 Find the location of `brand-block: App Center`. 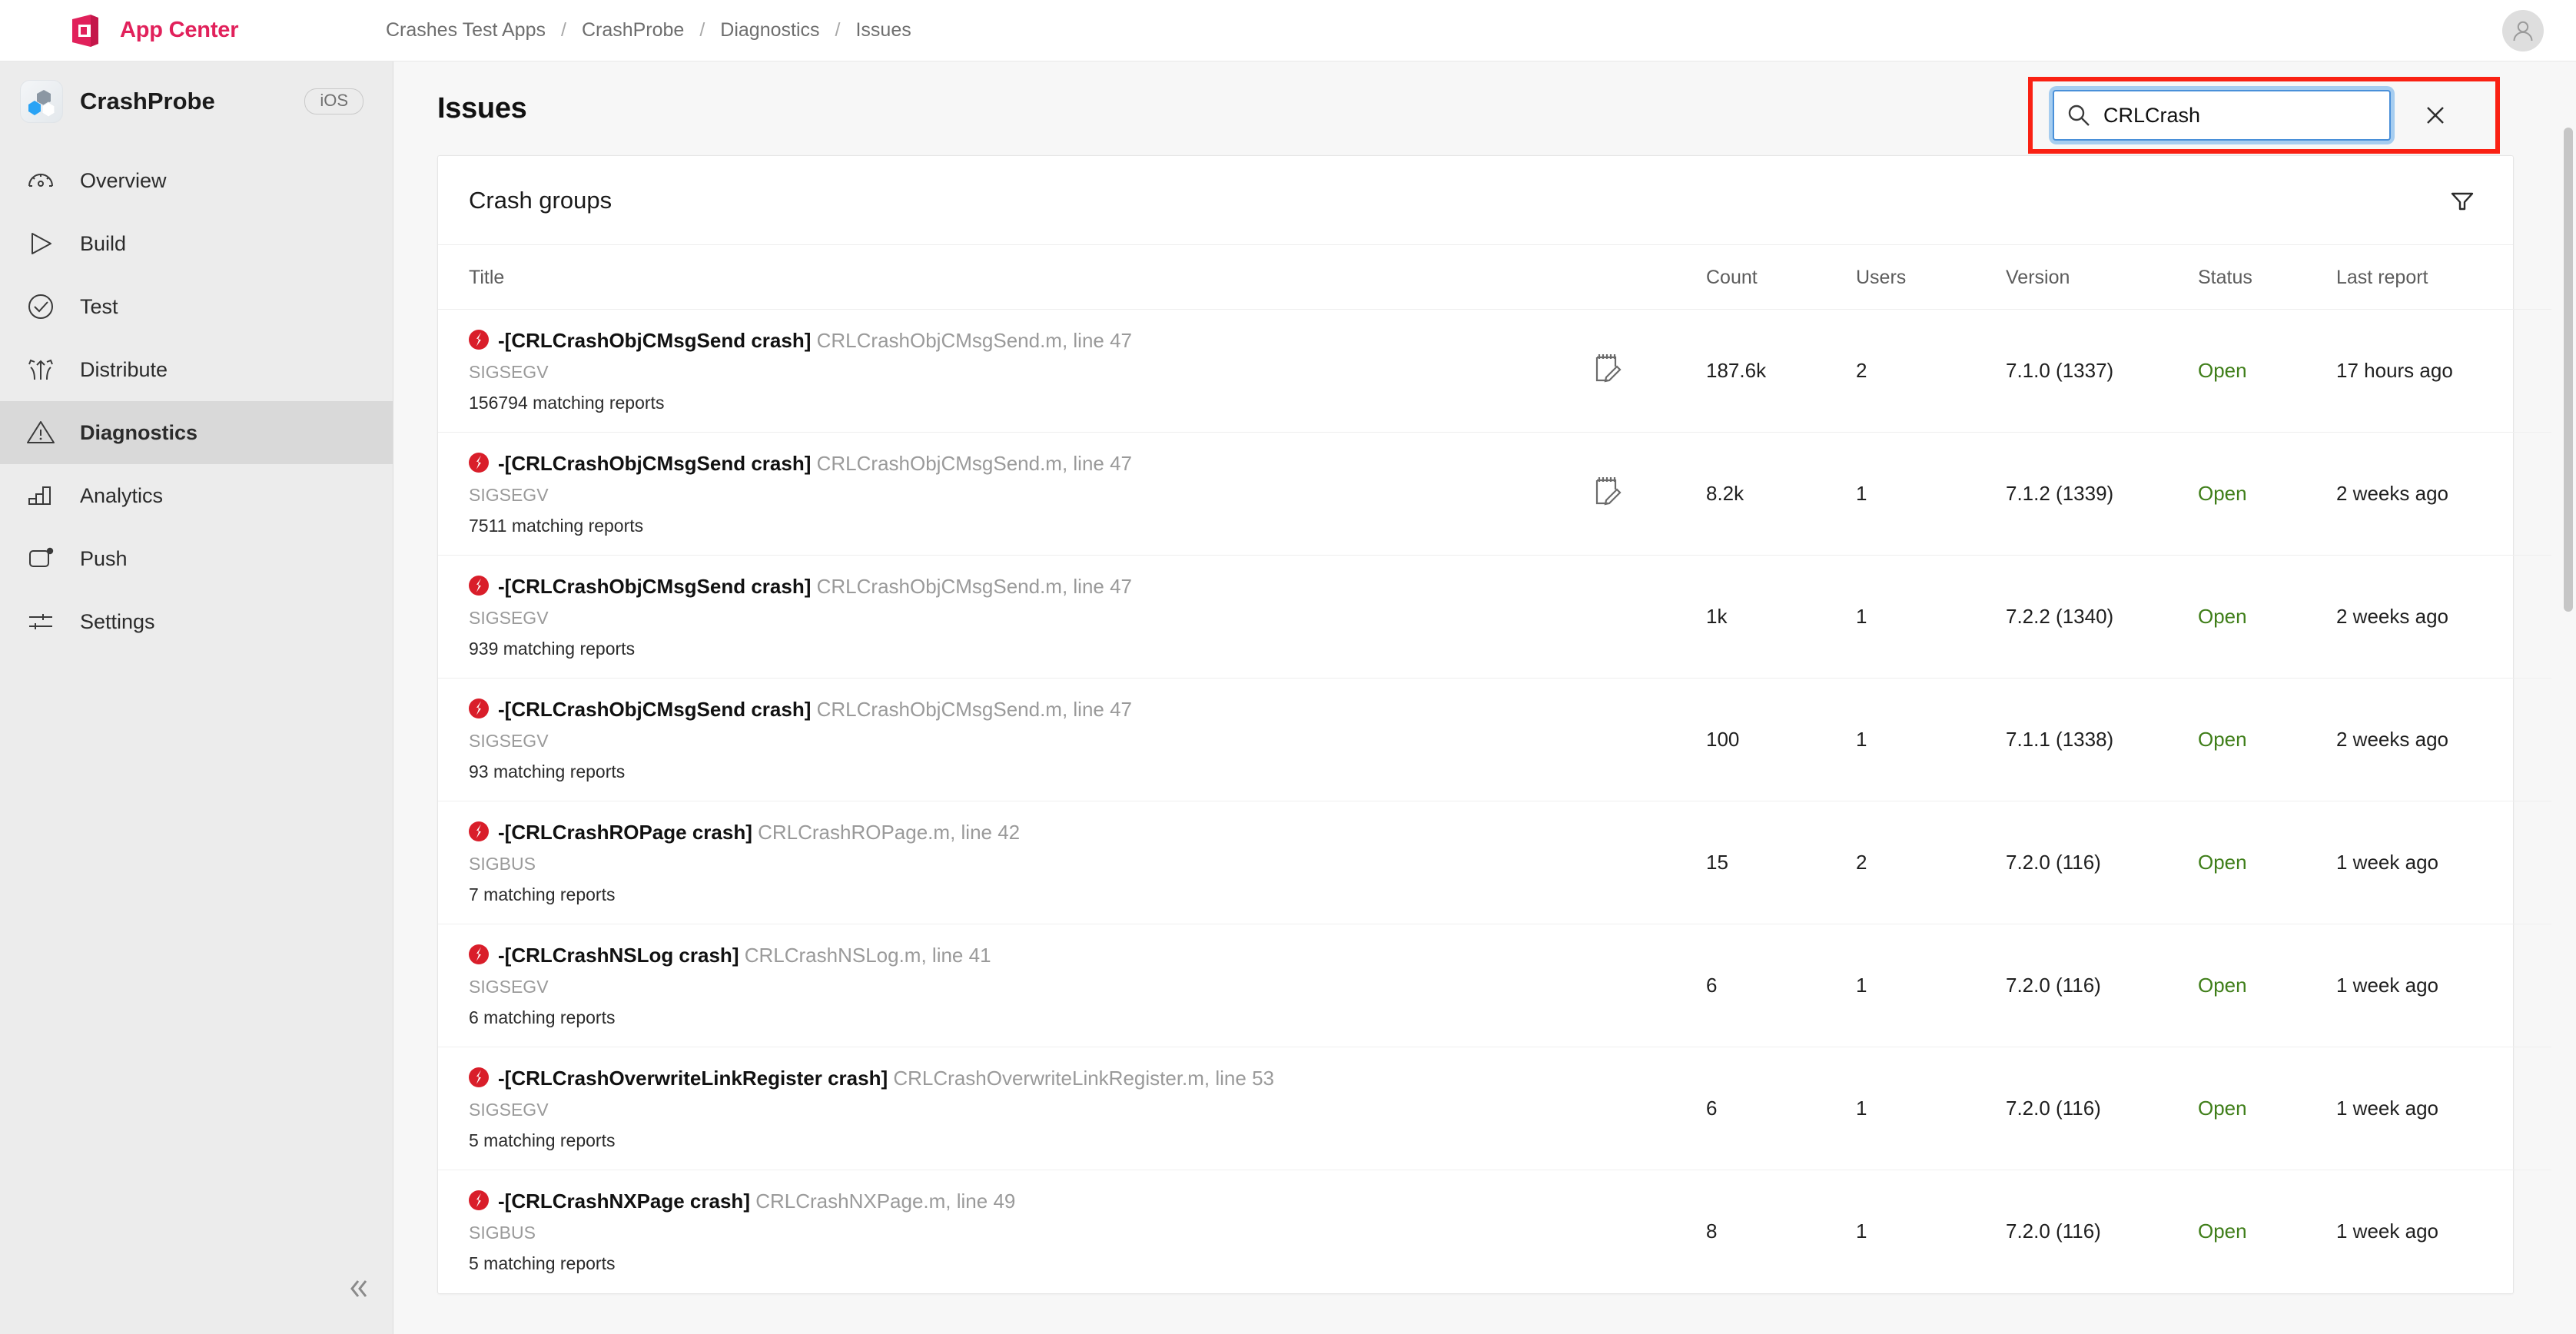

brand-block: App Center is located at coordinates (196, 31).